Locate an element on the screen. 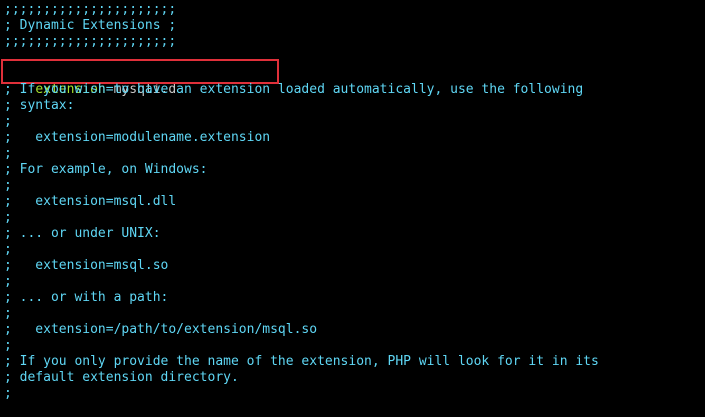 This screenshot has height=417, width=705. comment-line: ; For example, on Windows: is located at coordinates (106, 169).